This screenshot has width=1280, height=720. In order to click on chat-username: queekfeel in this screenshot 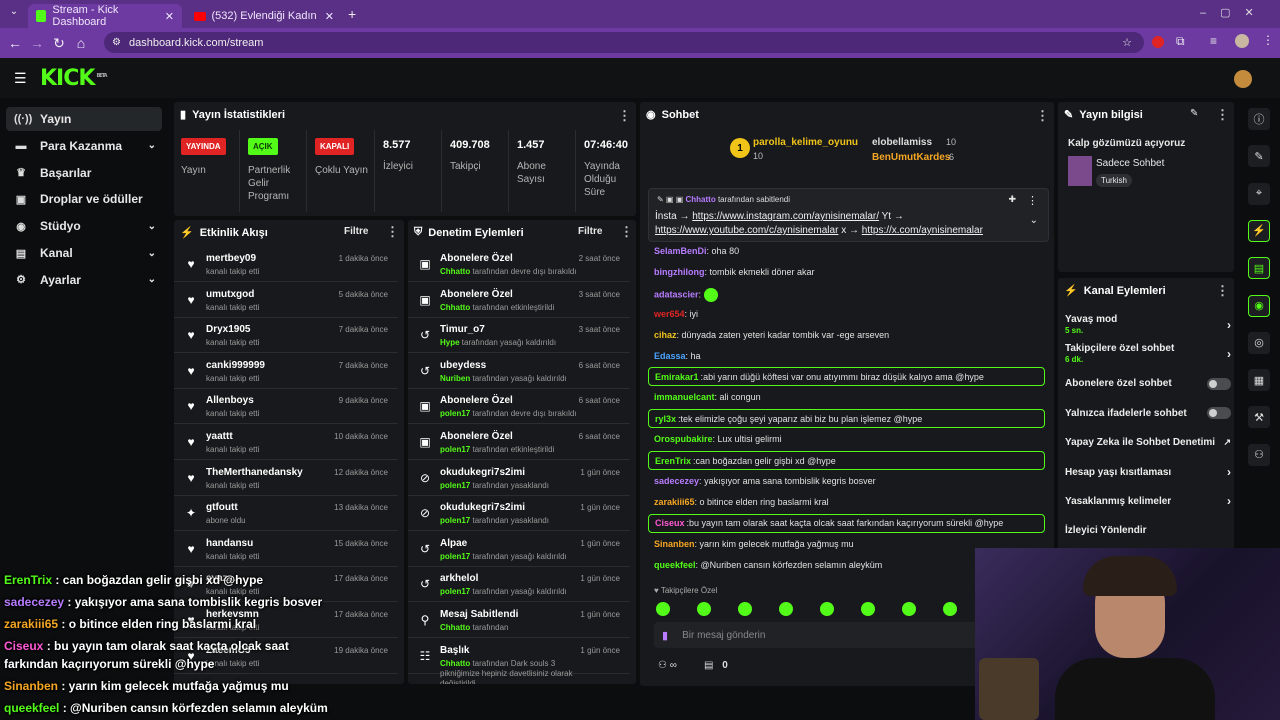, I will do `click(675, 565)`.